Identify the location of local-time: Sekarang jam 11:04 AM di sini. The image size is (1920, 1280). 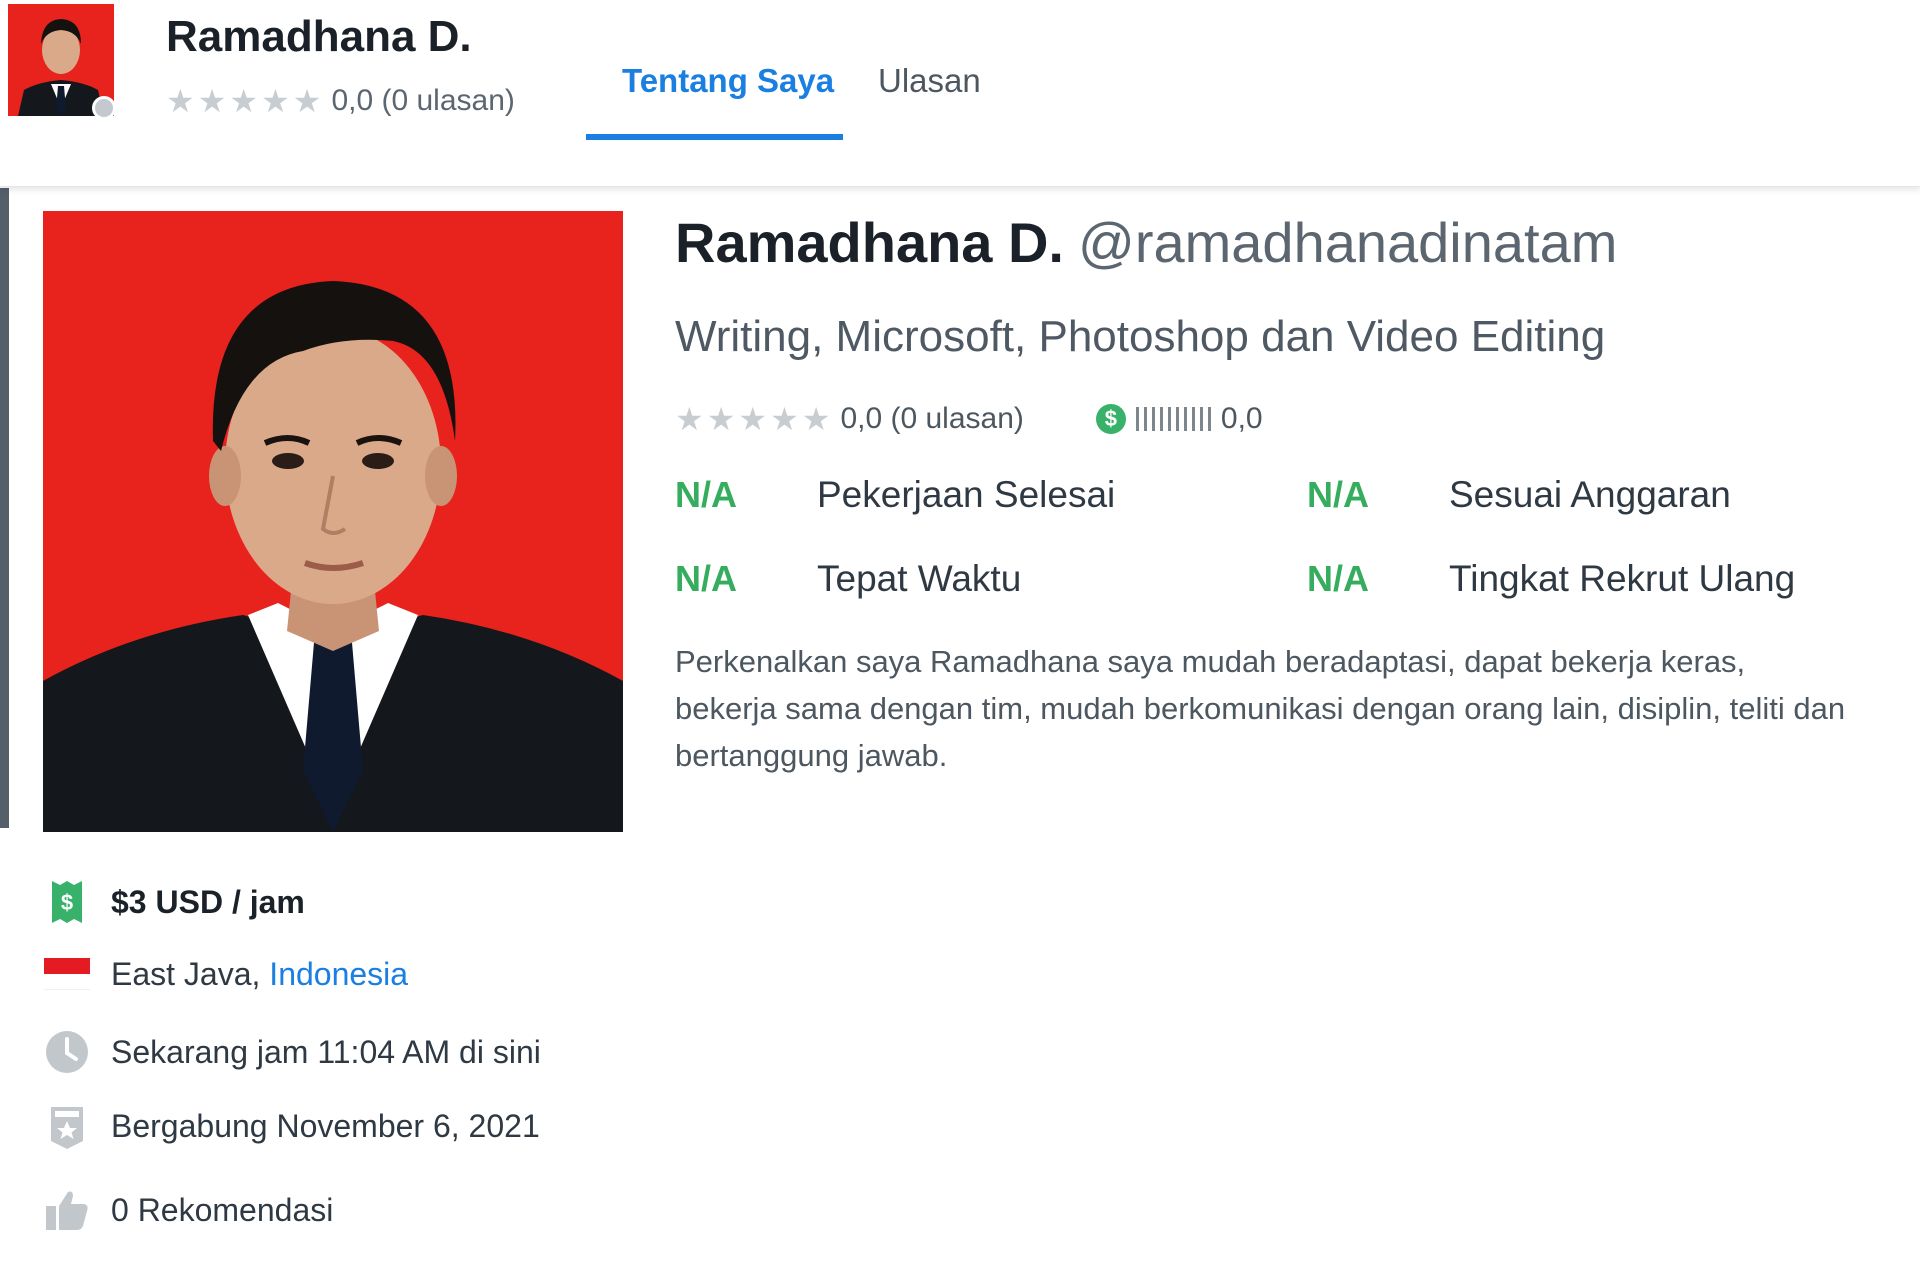
(292, 1052).